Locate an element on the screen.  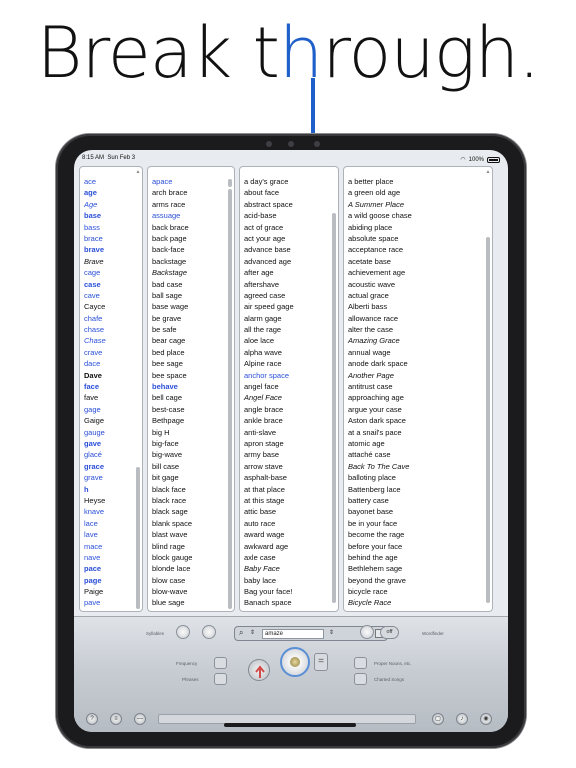
word-item: act your age is located at coordinates (291, 238).